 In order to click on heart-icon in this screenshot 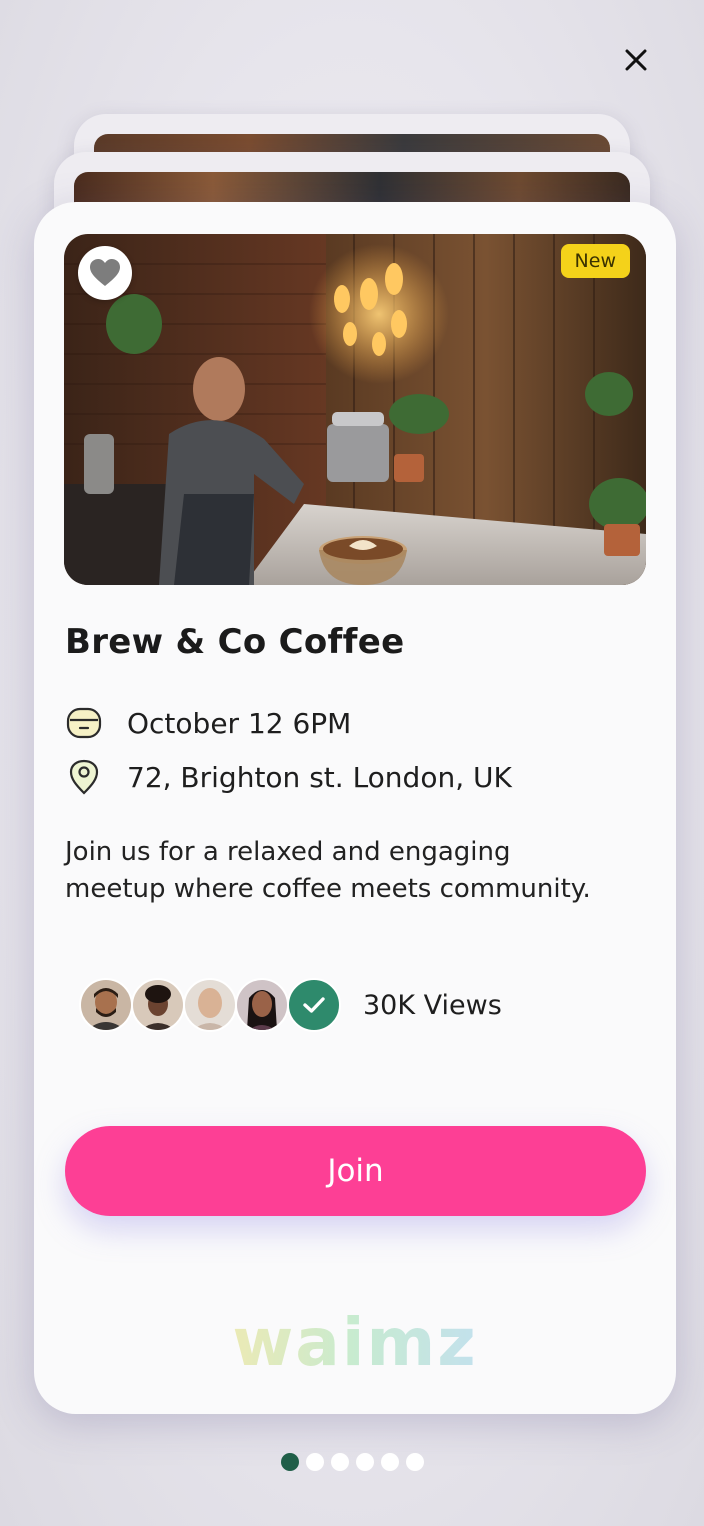, I will do `click(105, 272)`.